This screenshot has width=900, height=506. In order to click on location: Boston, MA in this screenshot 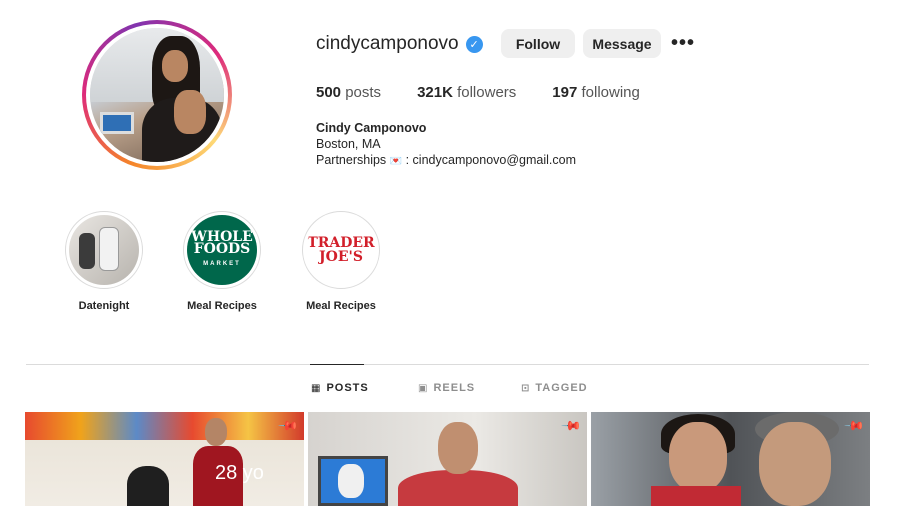, I will do `click(348, 144)`.